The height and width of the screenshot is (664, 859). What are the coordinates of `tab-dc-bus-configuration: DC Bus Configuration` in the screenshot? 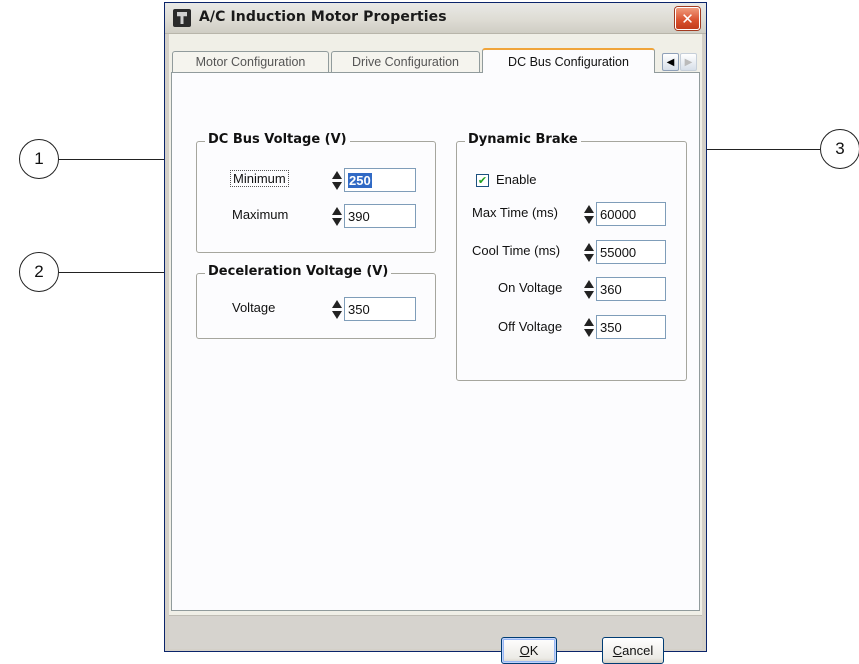 It's located at (568, 60).